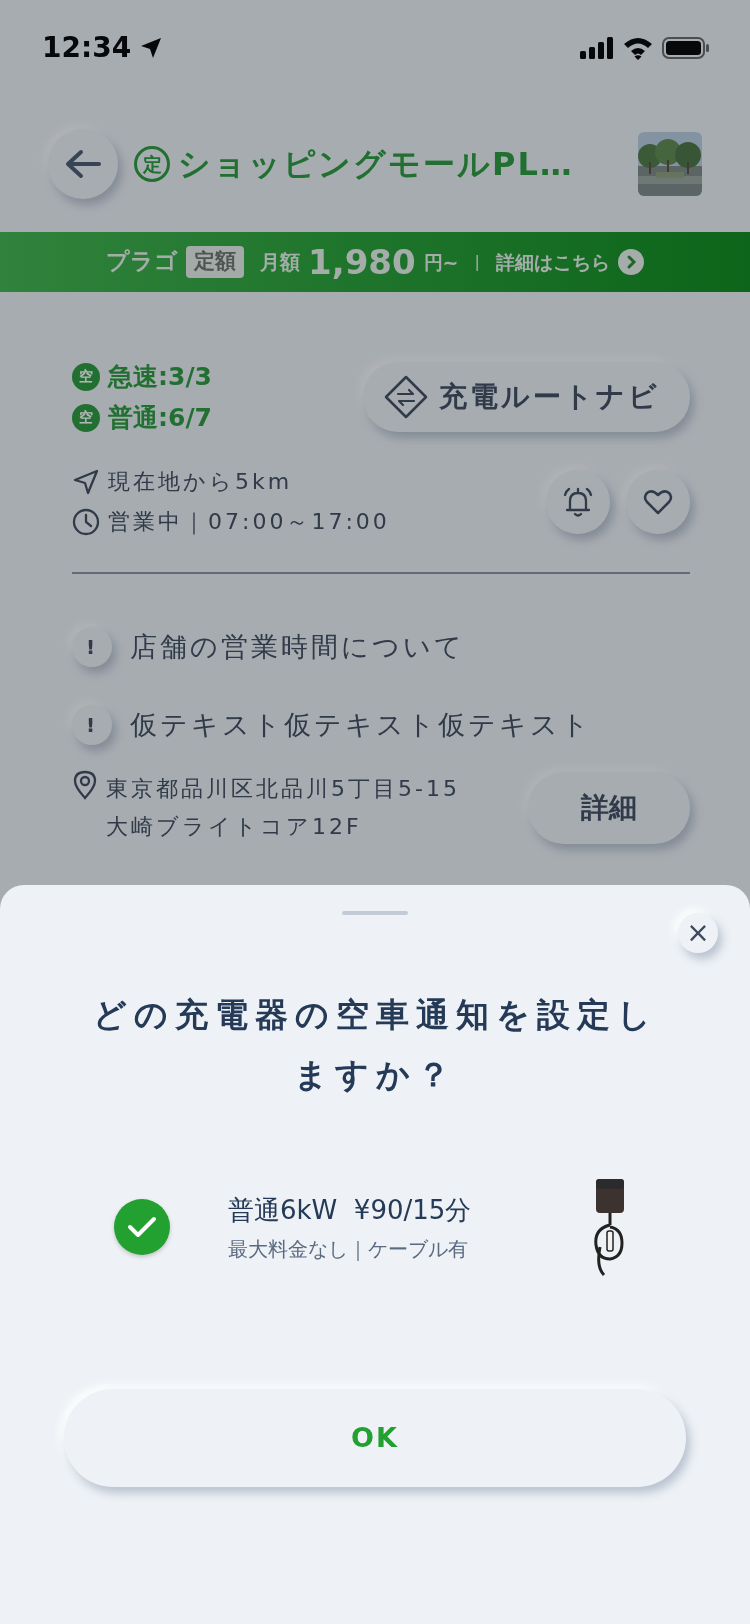 The image size is (750, 1624). What do you see at coordinates (151, 48) in the screenshot?
I see `location-arrow-icon` at bounding box center [151, 48].